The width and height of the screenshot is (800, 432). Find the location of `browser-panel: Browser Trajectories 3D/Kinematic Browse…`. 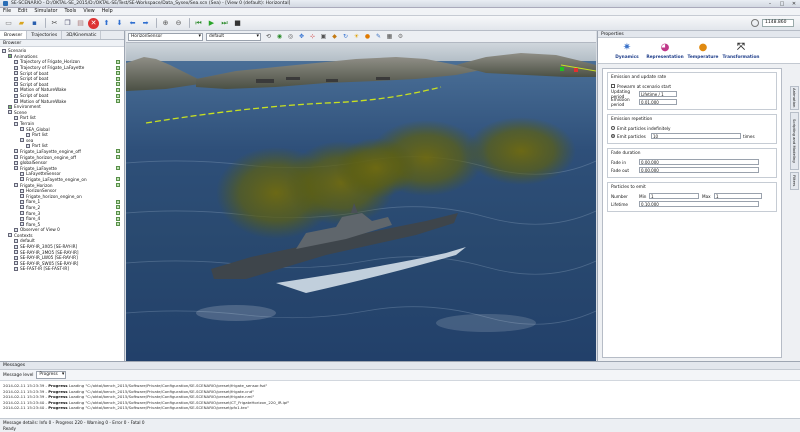

browser-panel: Browser Trajectories 3D/Kinematic Browse… is located at coordinates (62, 196).